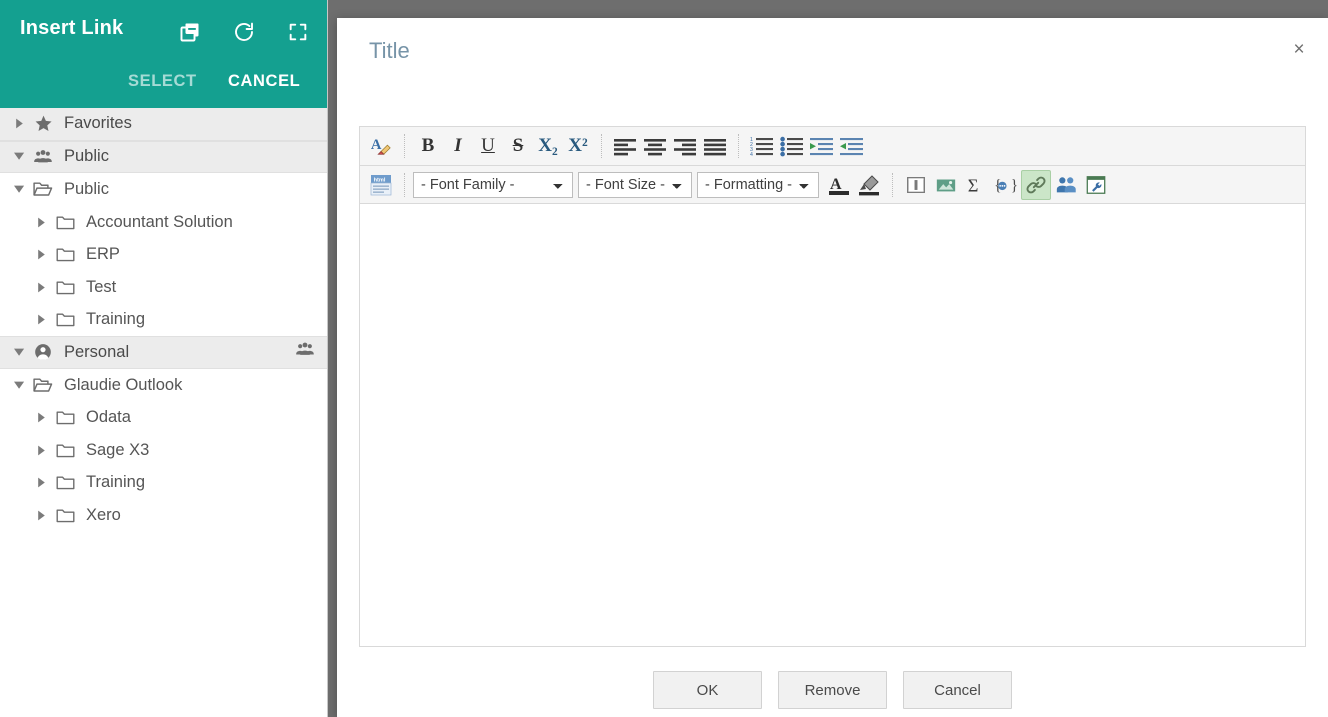 This screenshot has height=717, width=1328. Describe the element at coordinates (298, 32) in the screenshot. I see `fullscreen-icon` at that location.